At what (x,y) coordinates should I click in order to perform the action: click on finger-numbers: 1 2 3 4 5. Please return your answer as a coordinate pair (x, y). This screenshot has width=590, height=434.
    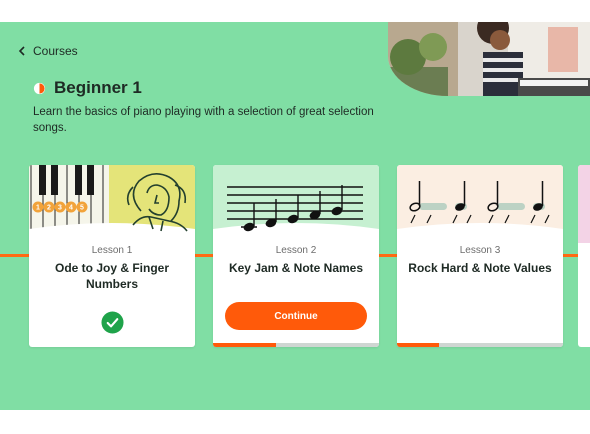
    Looking at the image, I should click on (60, 207).